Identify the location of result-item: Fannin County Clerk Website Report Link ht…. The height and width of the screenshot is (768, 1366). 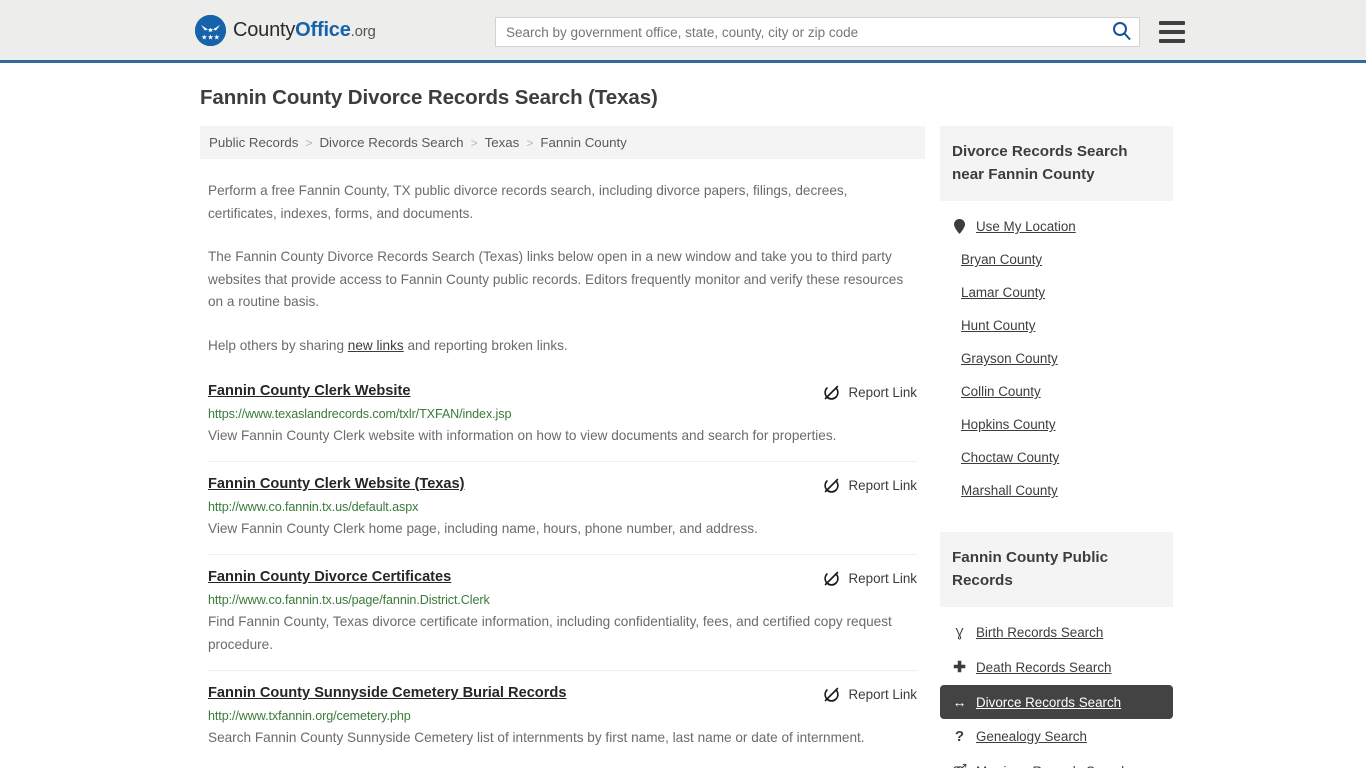
(562, 422).